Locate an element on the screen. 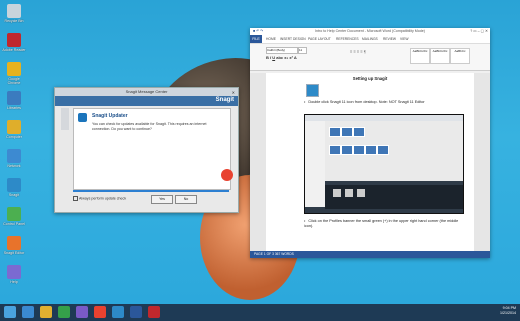 The width and height of the screenshot is (520, 321). status-text: PAGE 1 OF 3 367 WORDS is located at coordinates (274, 254).